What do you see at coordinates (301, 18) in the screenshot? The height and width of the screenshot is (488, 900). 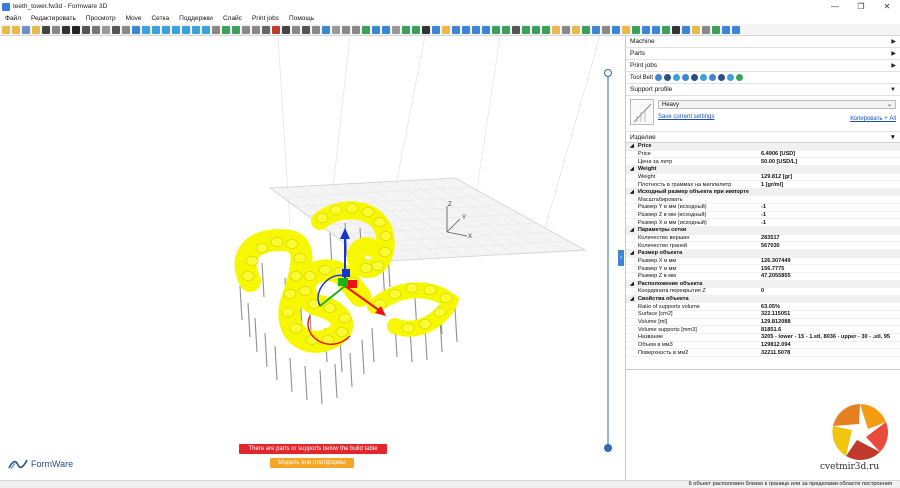 I see `menu-help: Помощь` at bounding box center [301, 18].